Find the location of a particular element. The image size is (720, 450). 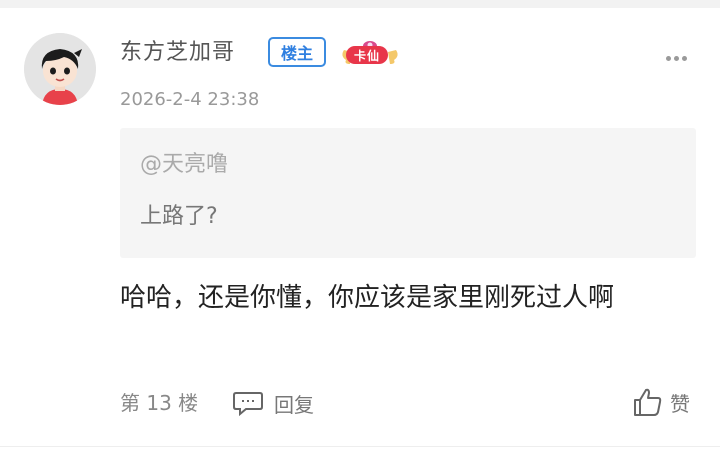

op-badge: 楼主 is located at coordinates (297, 52).